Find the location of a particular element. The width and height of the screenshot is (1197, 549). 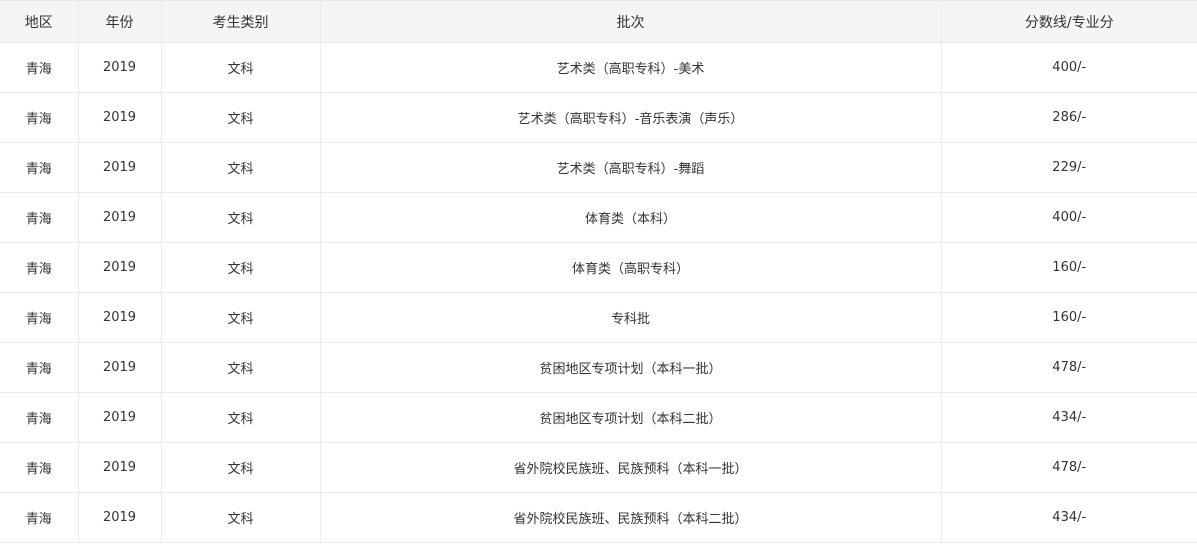

table-row: 青海 2019 文科 省外院校民族班、民族预科（本科二批） 434/- is located at coordinates (598, 517).